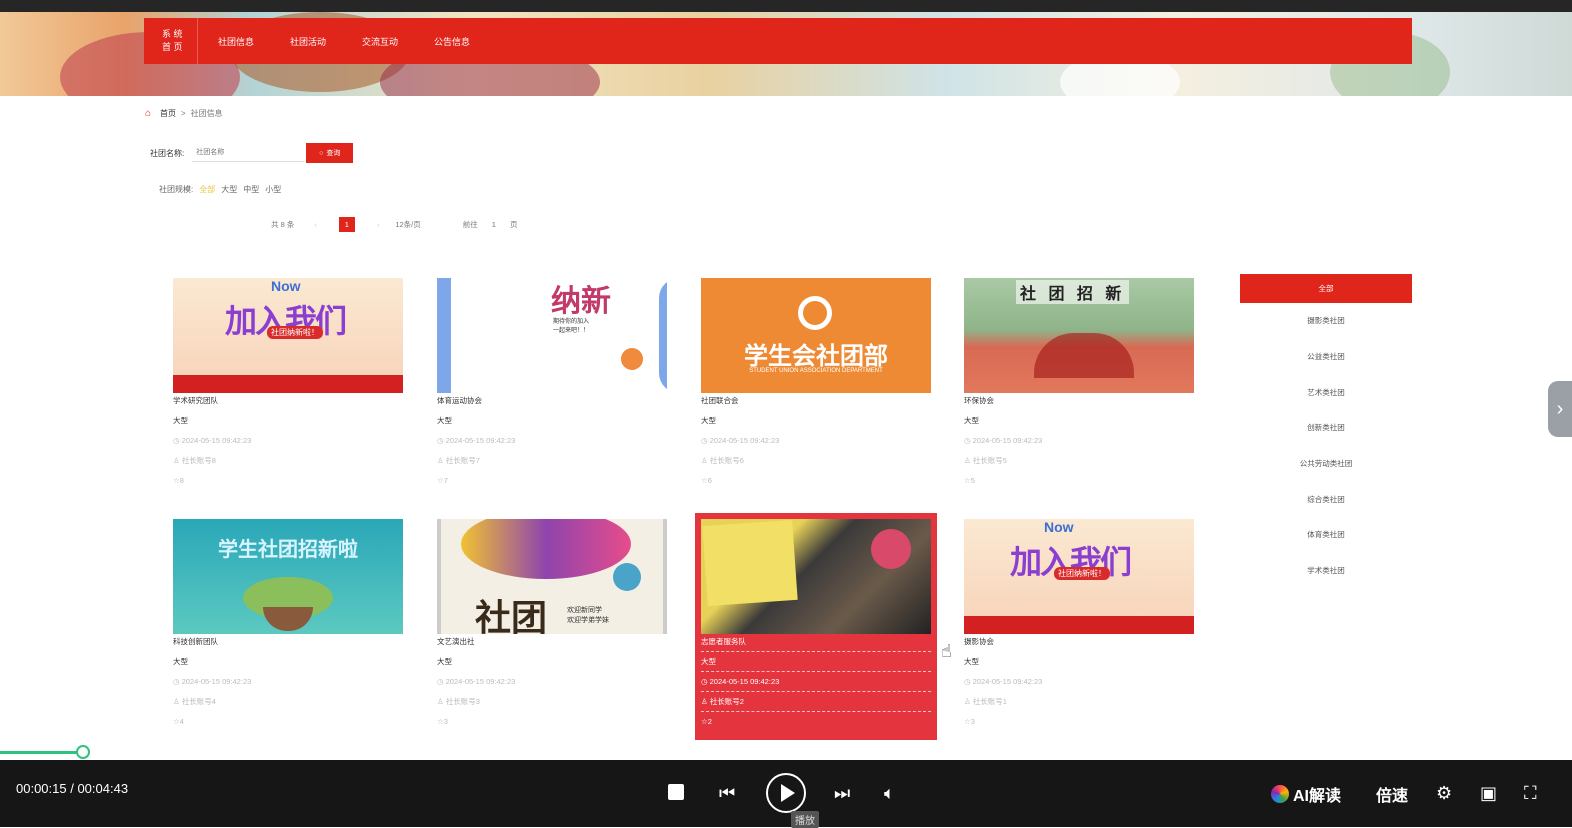  I want to click on club-stars: ☆5, so click(969, 480).